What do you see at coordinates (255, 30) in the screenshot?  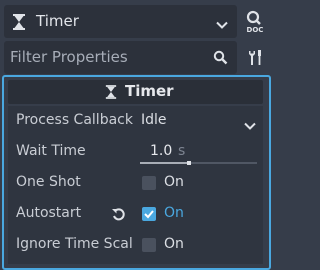 I see `svg-text: DOC` at bounding box center [255, 30].